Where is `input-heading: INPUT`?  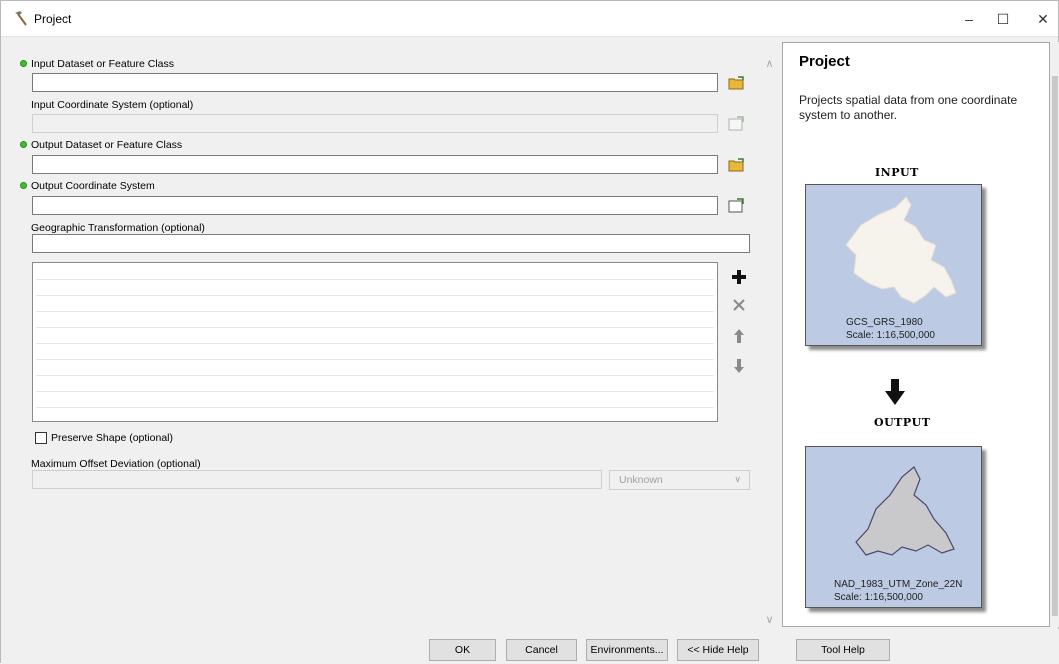
input-heading: INPUT is located at coordinates (897, 172).